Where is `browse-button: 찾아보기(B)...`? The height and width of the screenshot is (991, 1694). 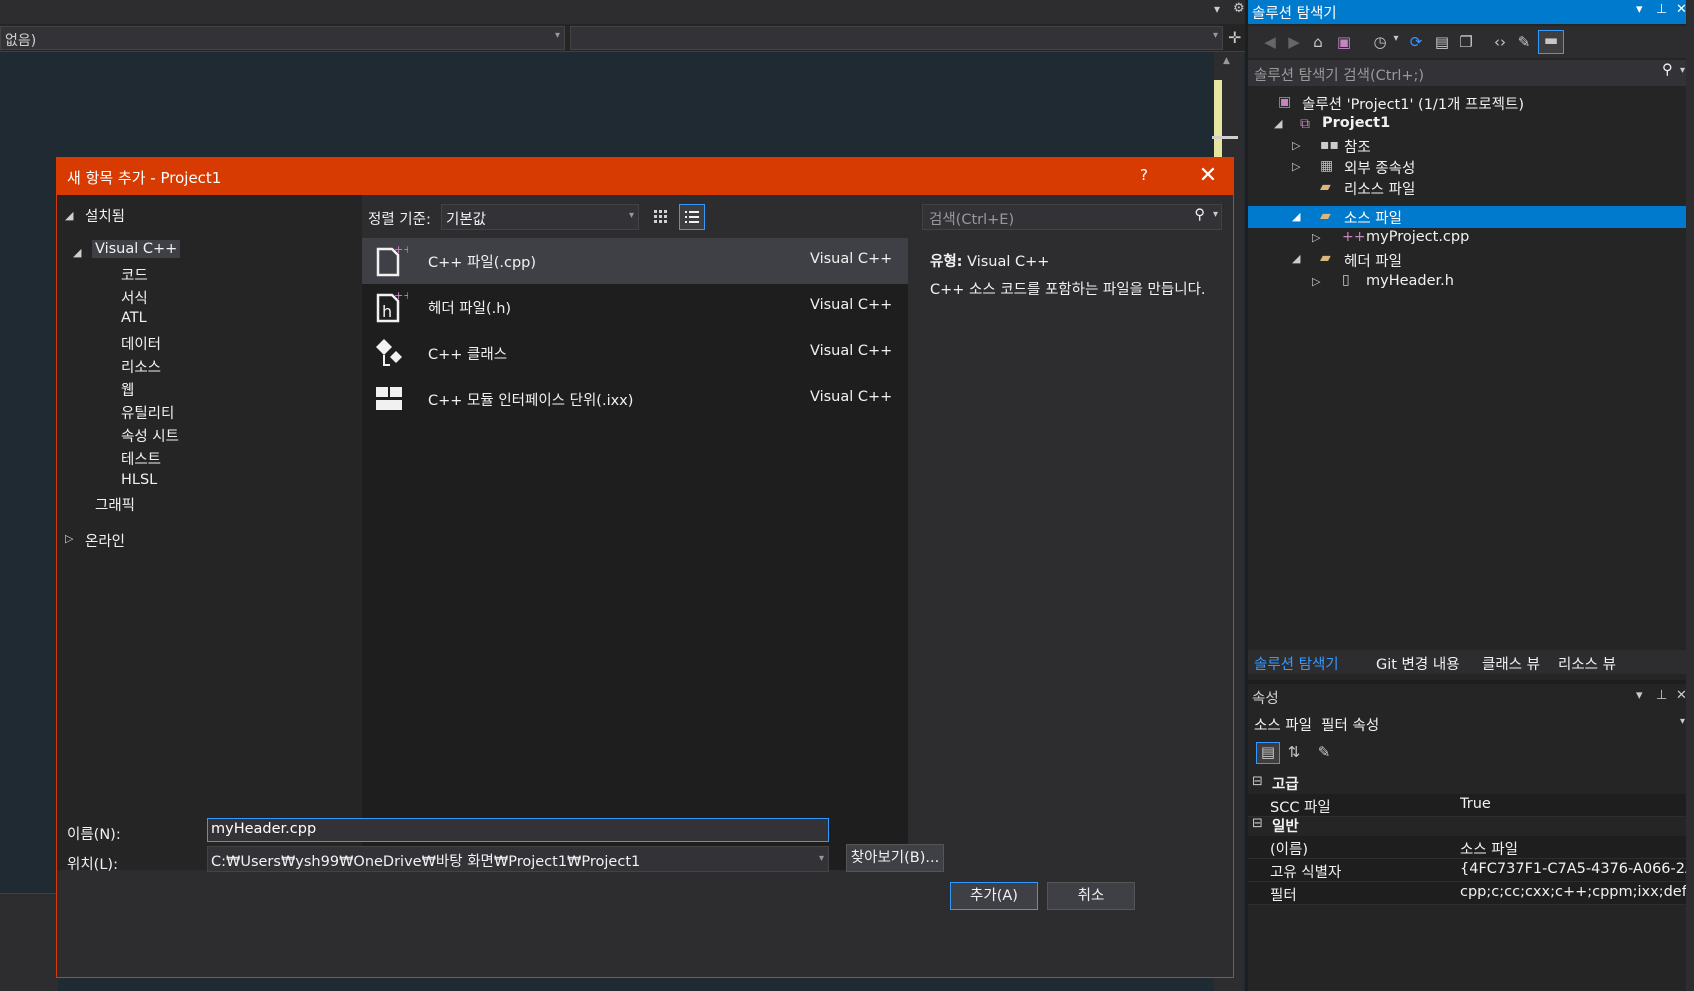
browse-button: 찾아보기(B)... is located at coordinates (895, 858).